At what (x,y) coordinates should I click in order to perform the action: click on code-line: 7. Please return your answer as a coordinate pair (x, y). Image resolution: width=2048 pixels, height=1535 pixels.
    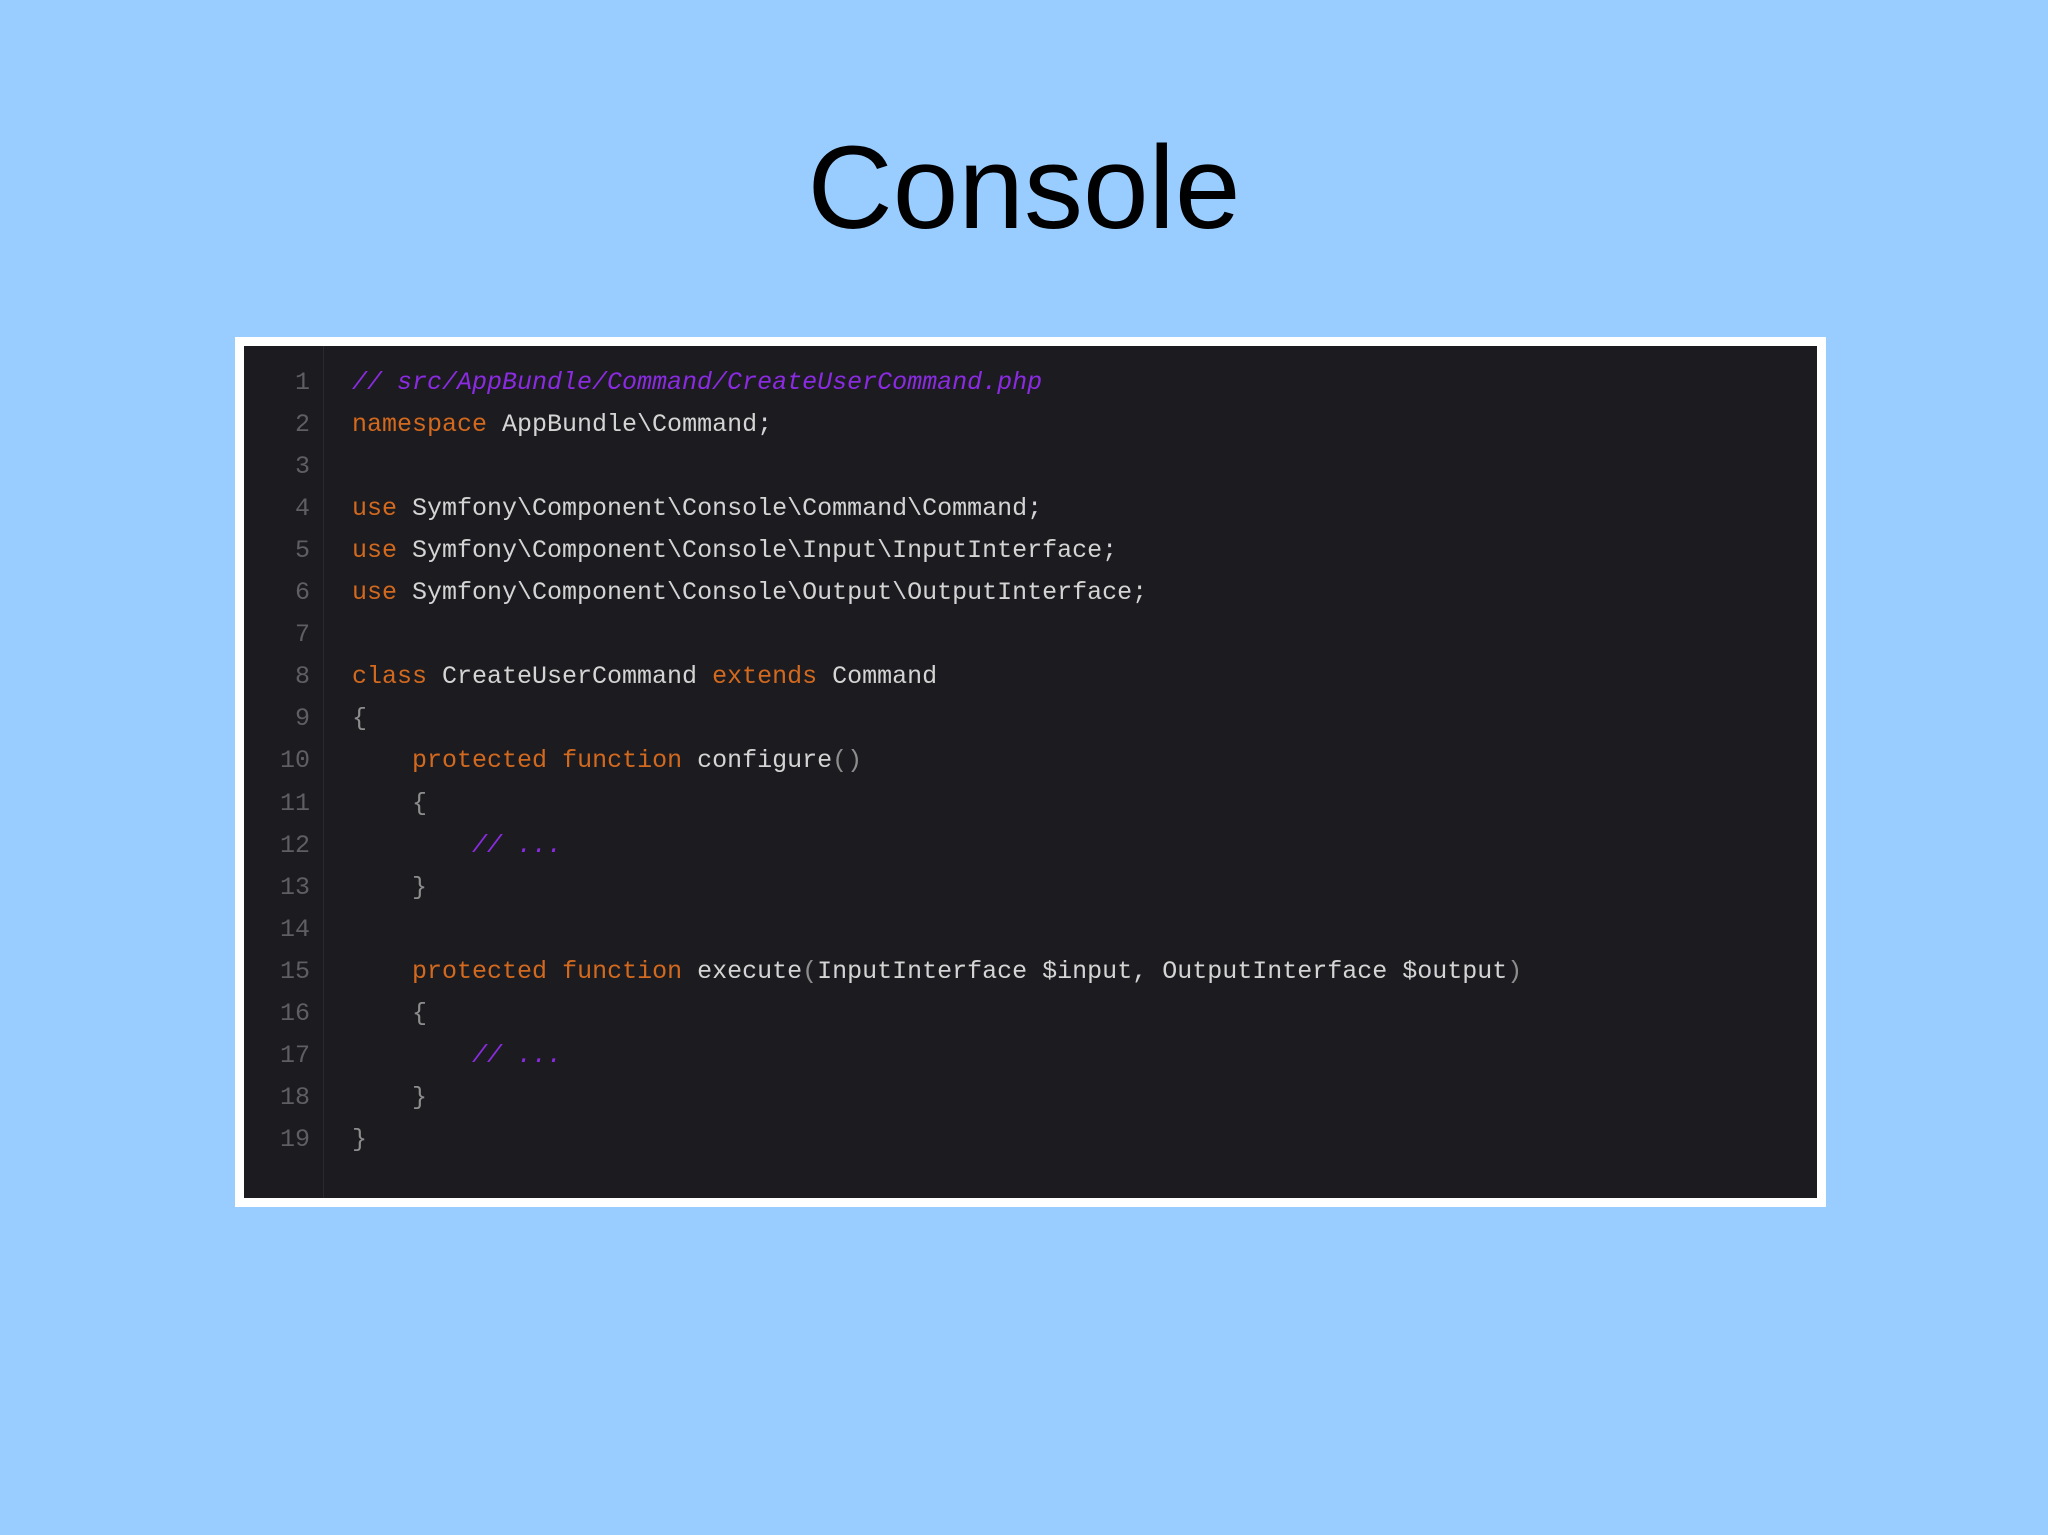
    Looking at the image, I should click on (1030, 635).